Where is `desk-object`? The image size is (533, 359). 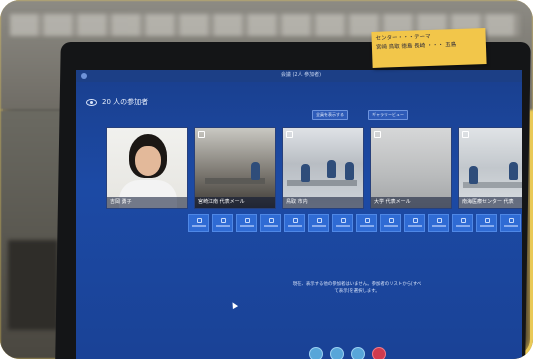 desk-object is located at coordinates (33, 285).